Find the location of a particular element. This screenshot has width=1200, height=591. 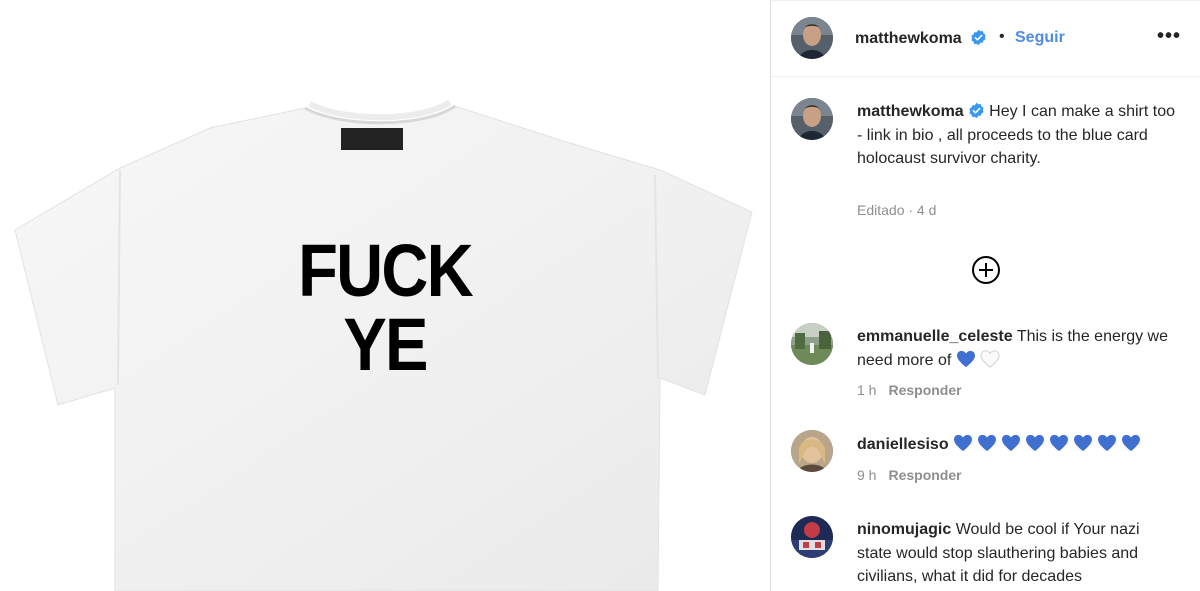

post-header: matthewkoma • Seguir ••• is located at coordinates (985, 39).